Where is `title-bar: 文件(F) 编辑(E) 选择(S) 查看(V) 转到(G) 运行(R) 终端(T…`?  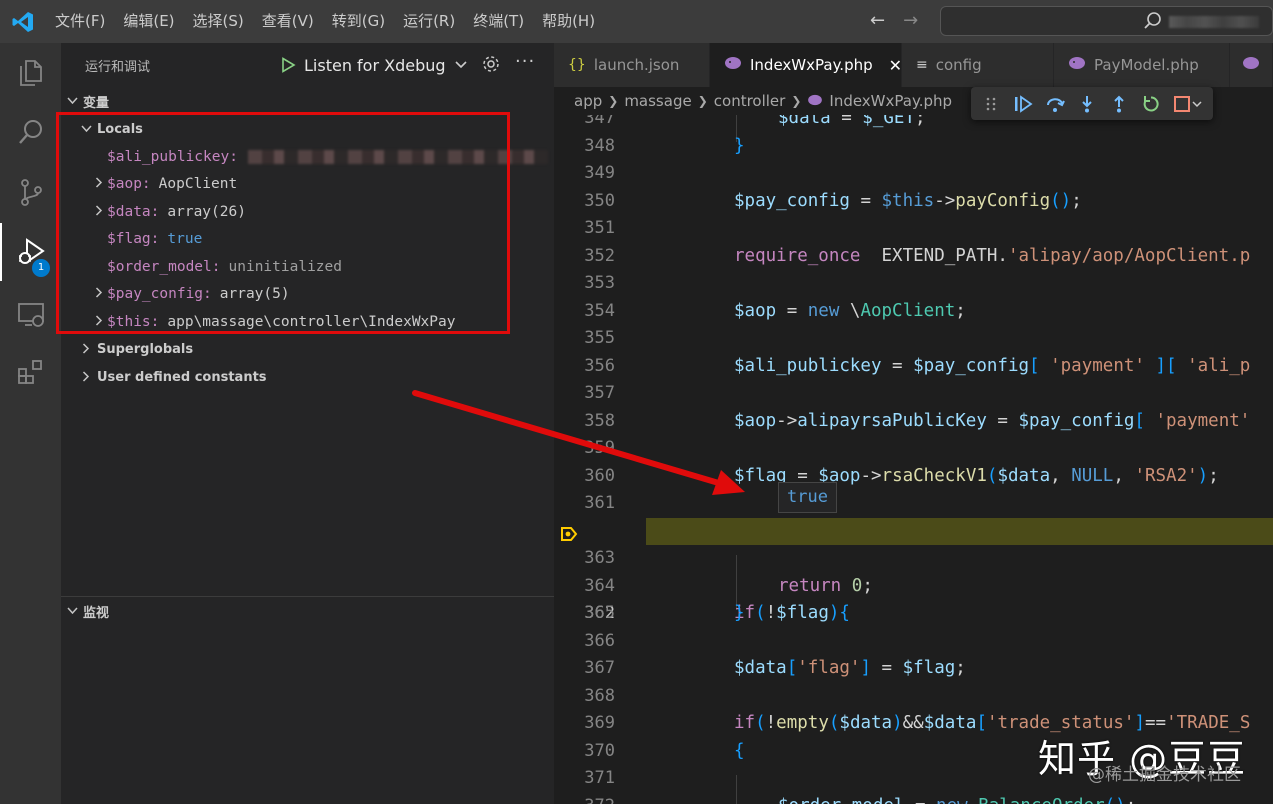
title-bar: 文件(F) 编辑(E) 选择(S) 查看(V) 转到(G) 运行(R) 终端(T… is located at coordinates (636, 21).